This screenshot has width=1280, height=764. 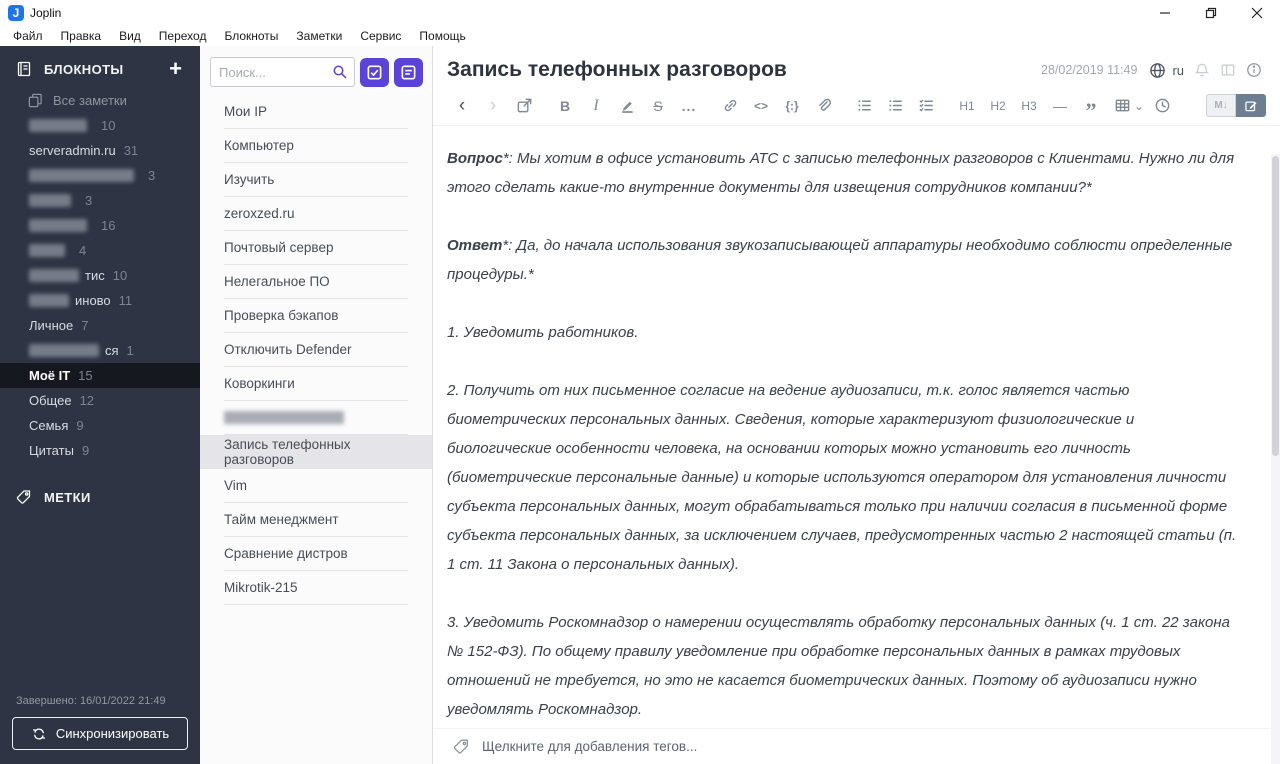 What do you see at coordinates (462, 106) in the screenshot?
I see `back-button: ‹` at bounding box center [462, 106].